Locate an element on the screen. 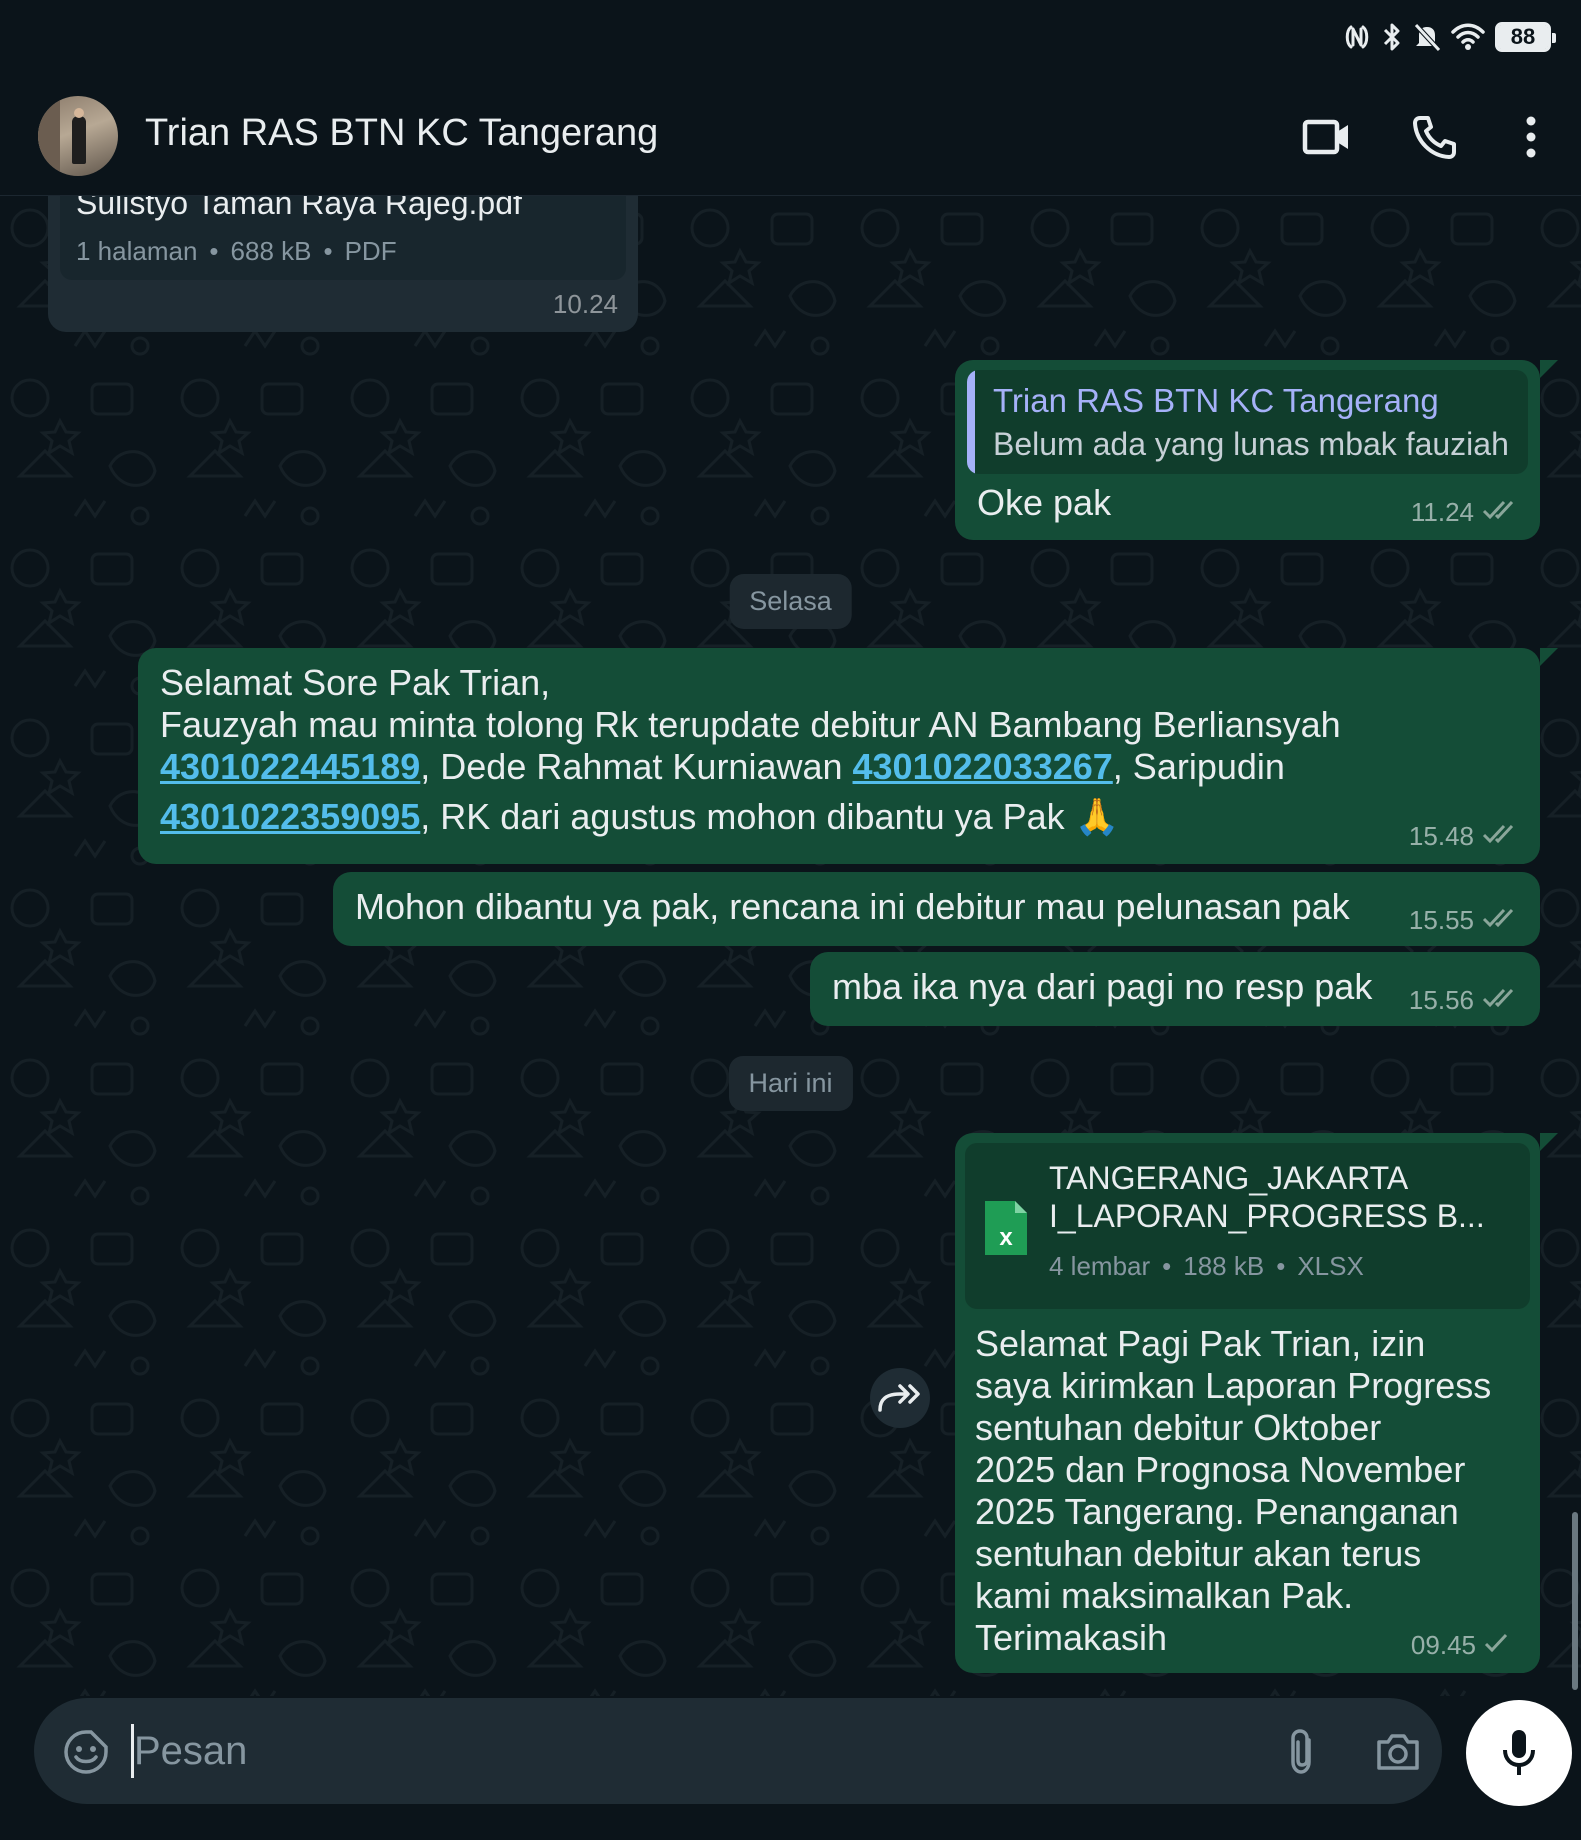  bell-off-icon is located at coordinates (1427, 37).